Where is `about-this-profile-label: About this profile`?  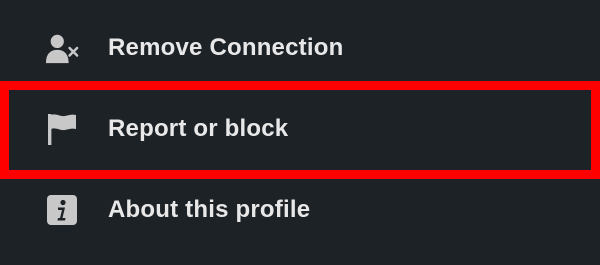 about-this-profile-label: About this profile is located at coordinates (209, 209).